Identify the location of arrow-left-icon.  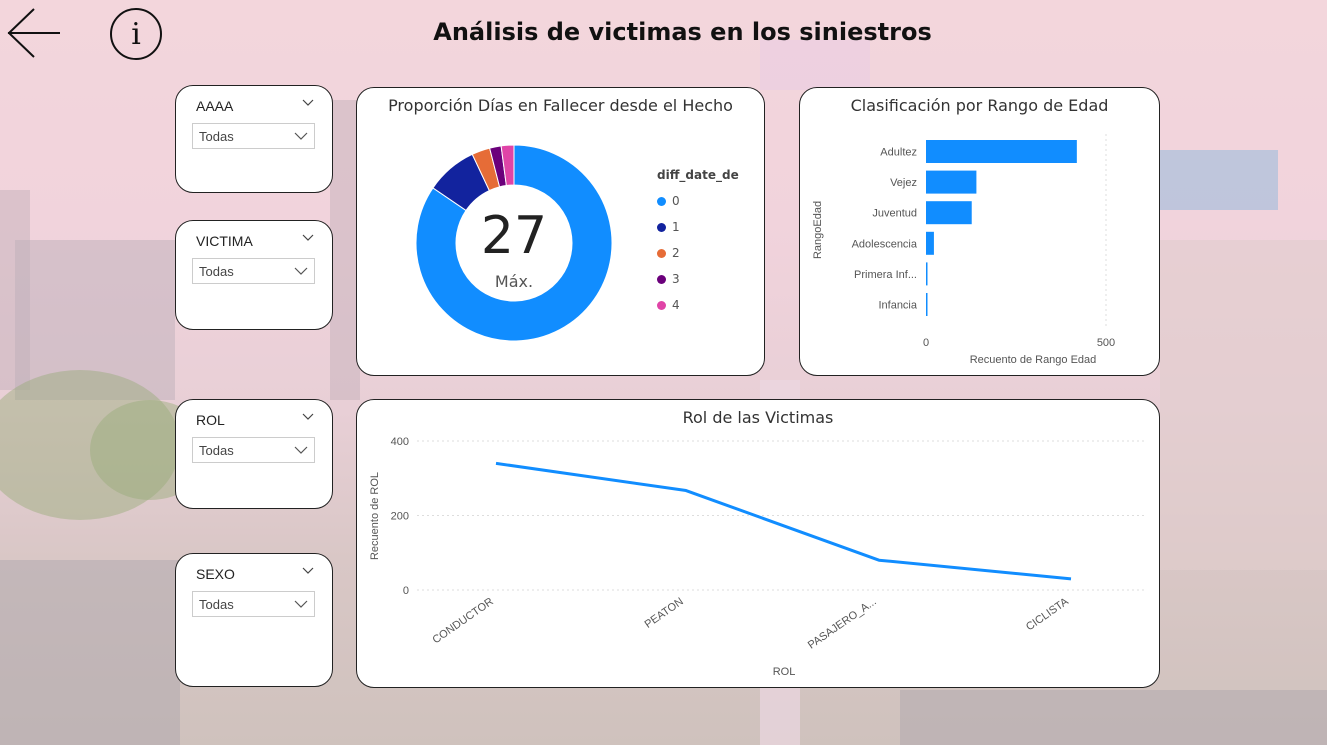
(33, 33).